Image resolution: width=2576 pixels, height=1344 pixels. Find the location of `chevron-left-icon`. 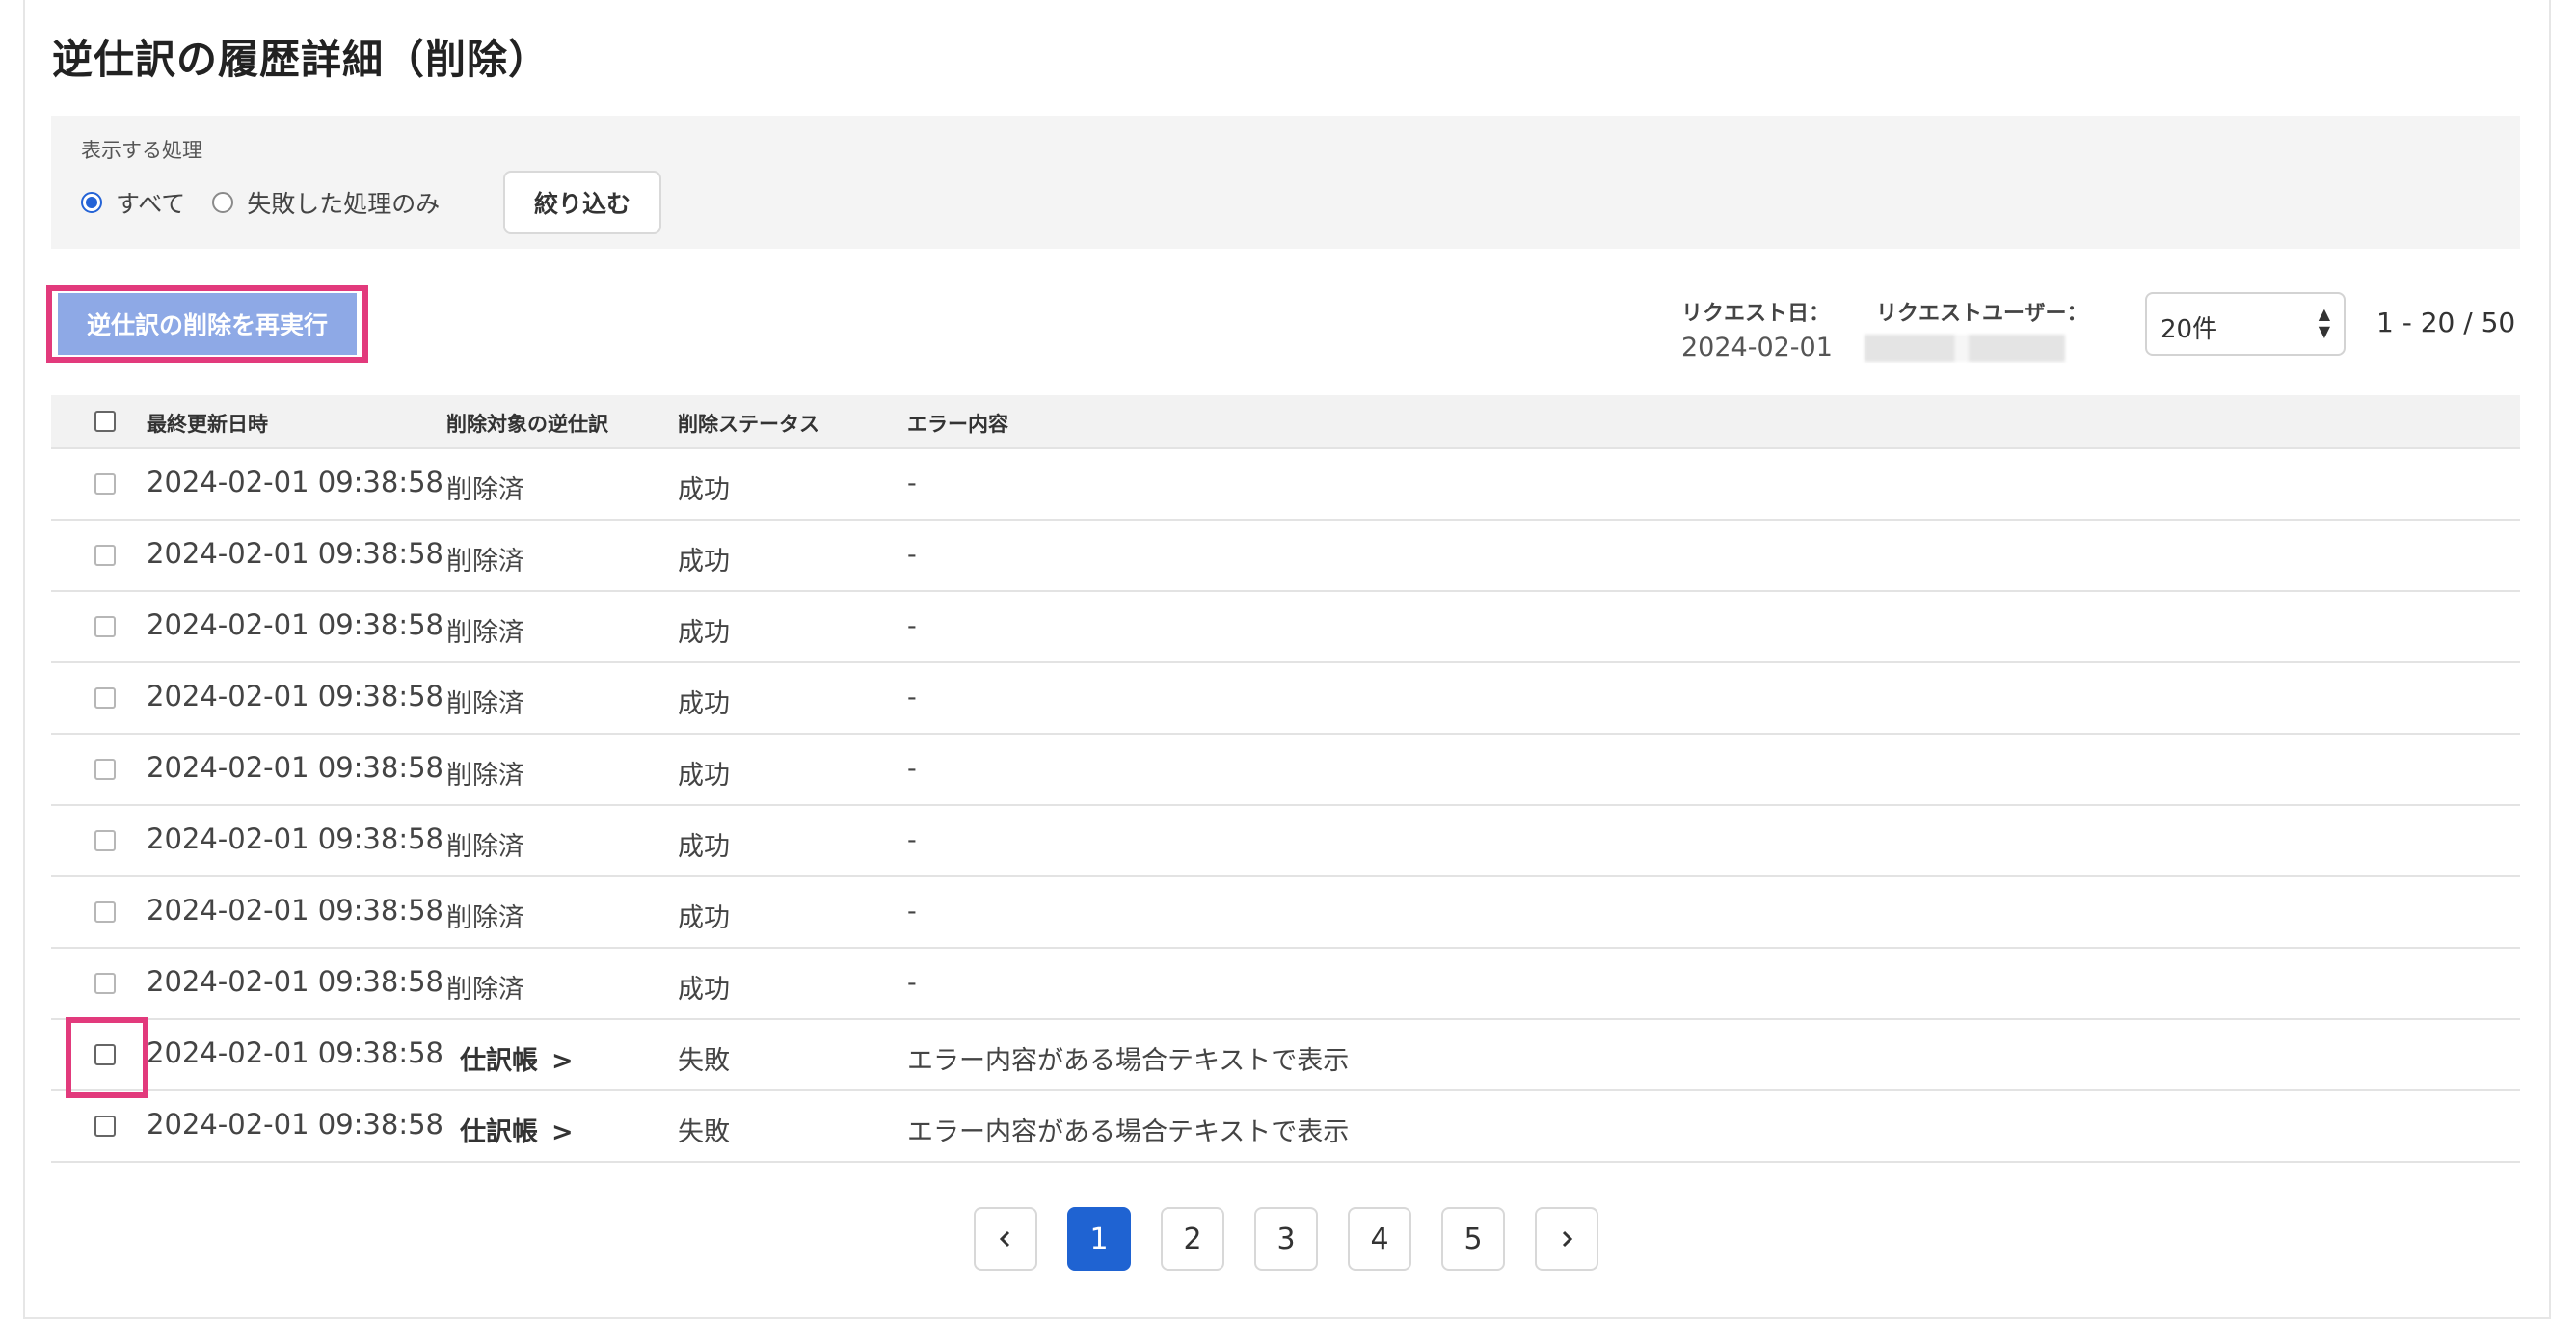

chevron-left-icon is located at coordinates (1005, 1239).